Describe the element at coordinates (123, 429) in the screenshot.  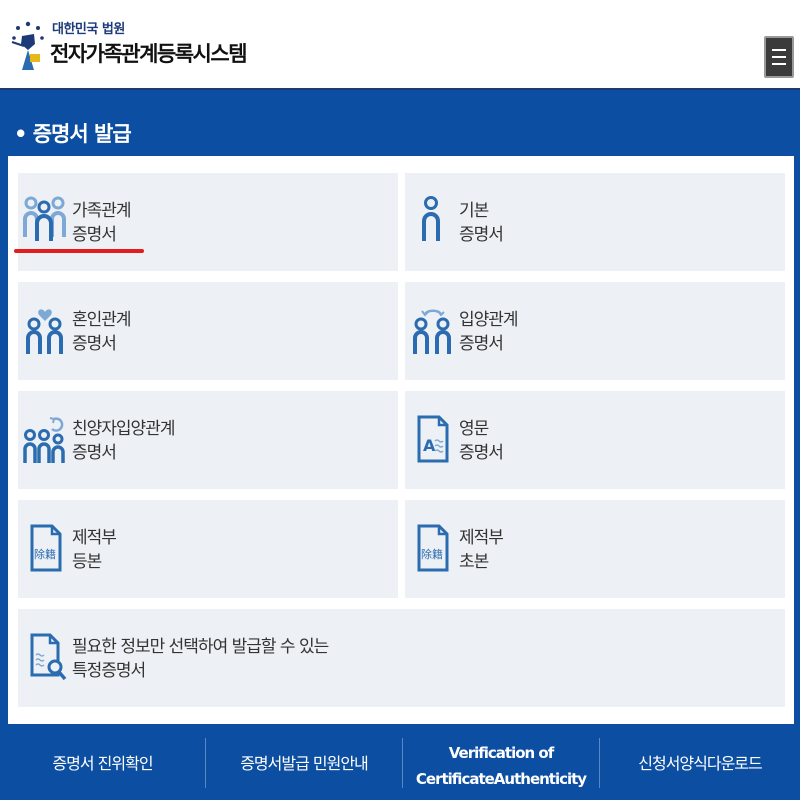
I see `card-label-line1: 친양자입양관계` at that location.